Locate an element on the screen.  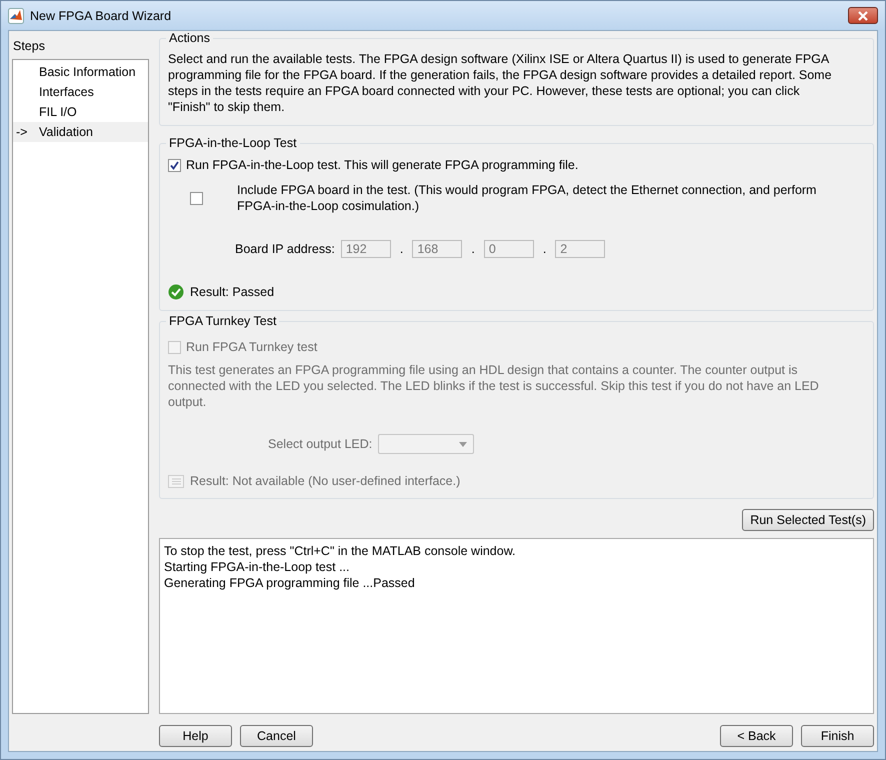
dialog-button: Cancel is located at coordinates (276, 736).